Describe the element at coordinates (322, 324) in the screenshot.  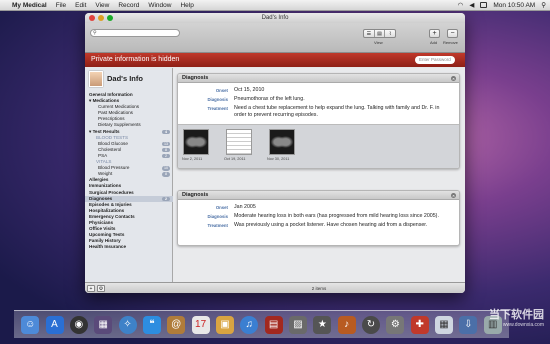
I see `imovie-icon: ★` at that location.